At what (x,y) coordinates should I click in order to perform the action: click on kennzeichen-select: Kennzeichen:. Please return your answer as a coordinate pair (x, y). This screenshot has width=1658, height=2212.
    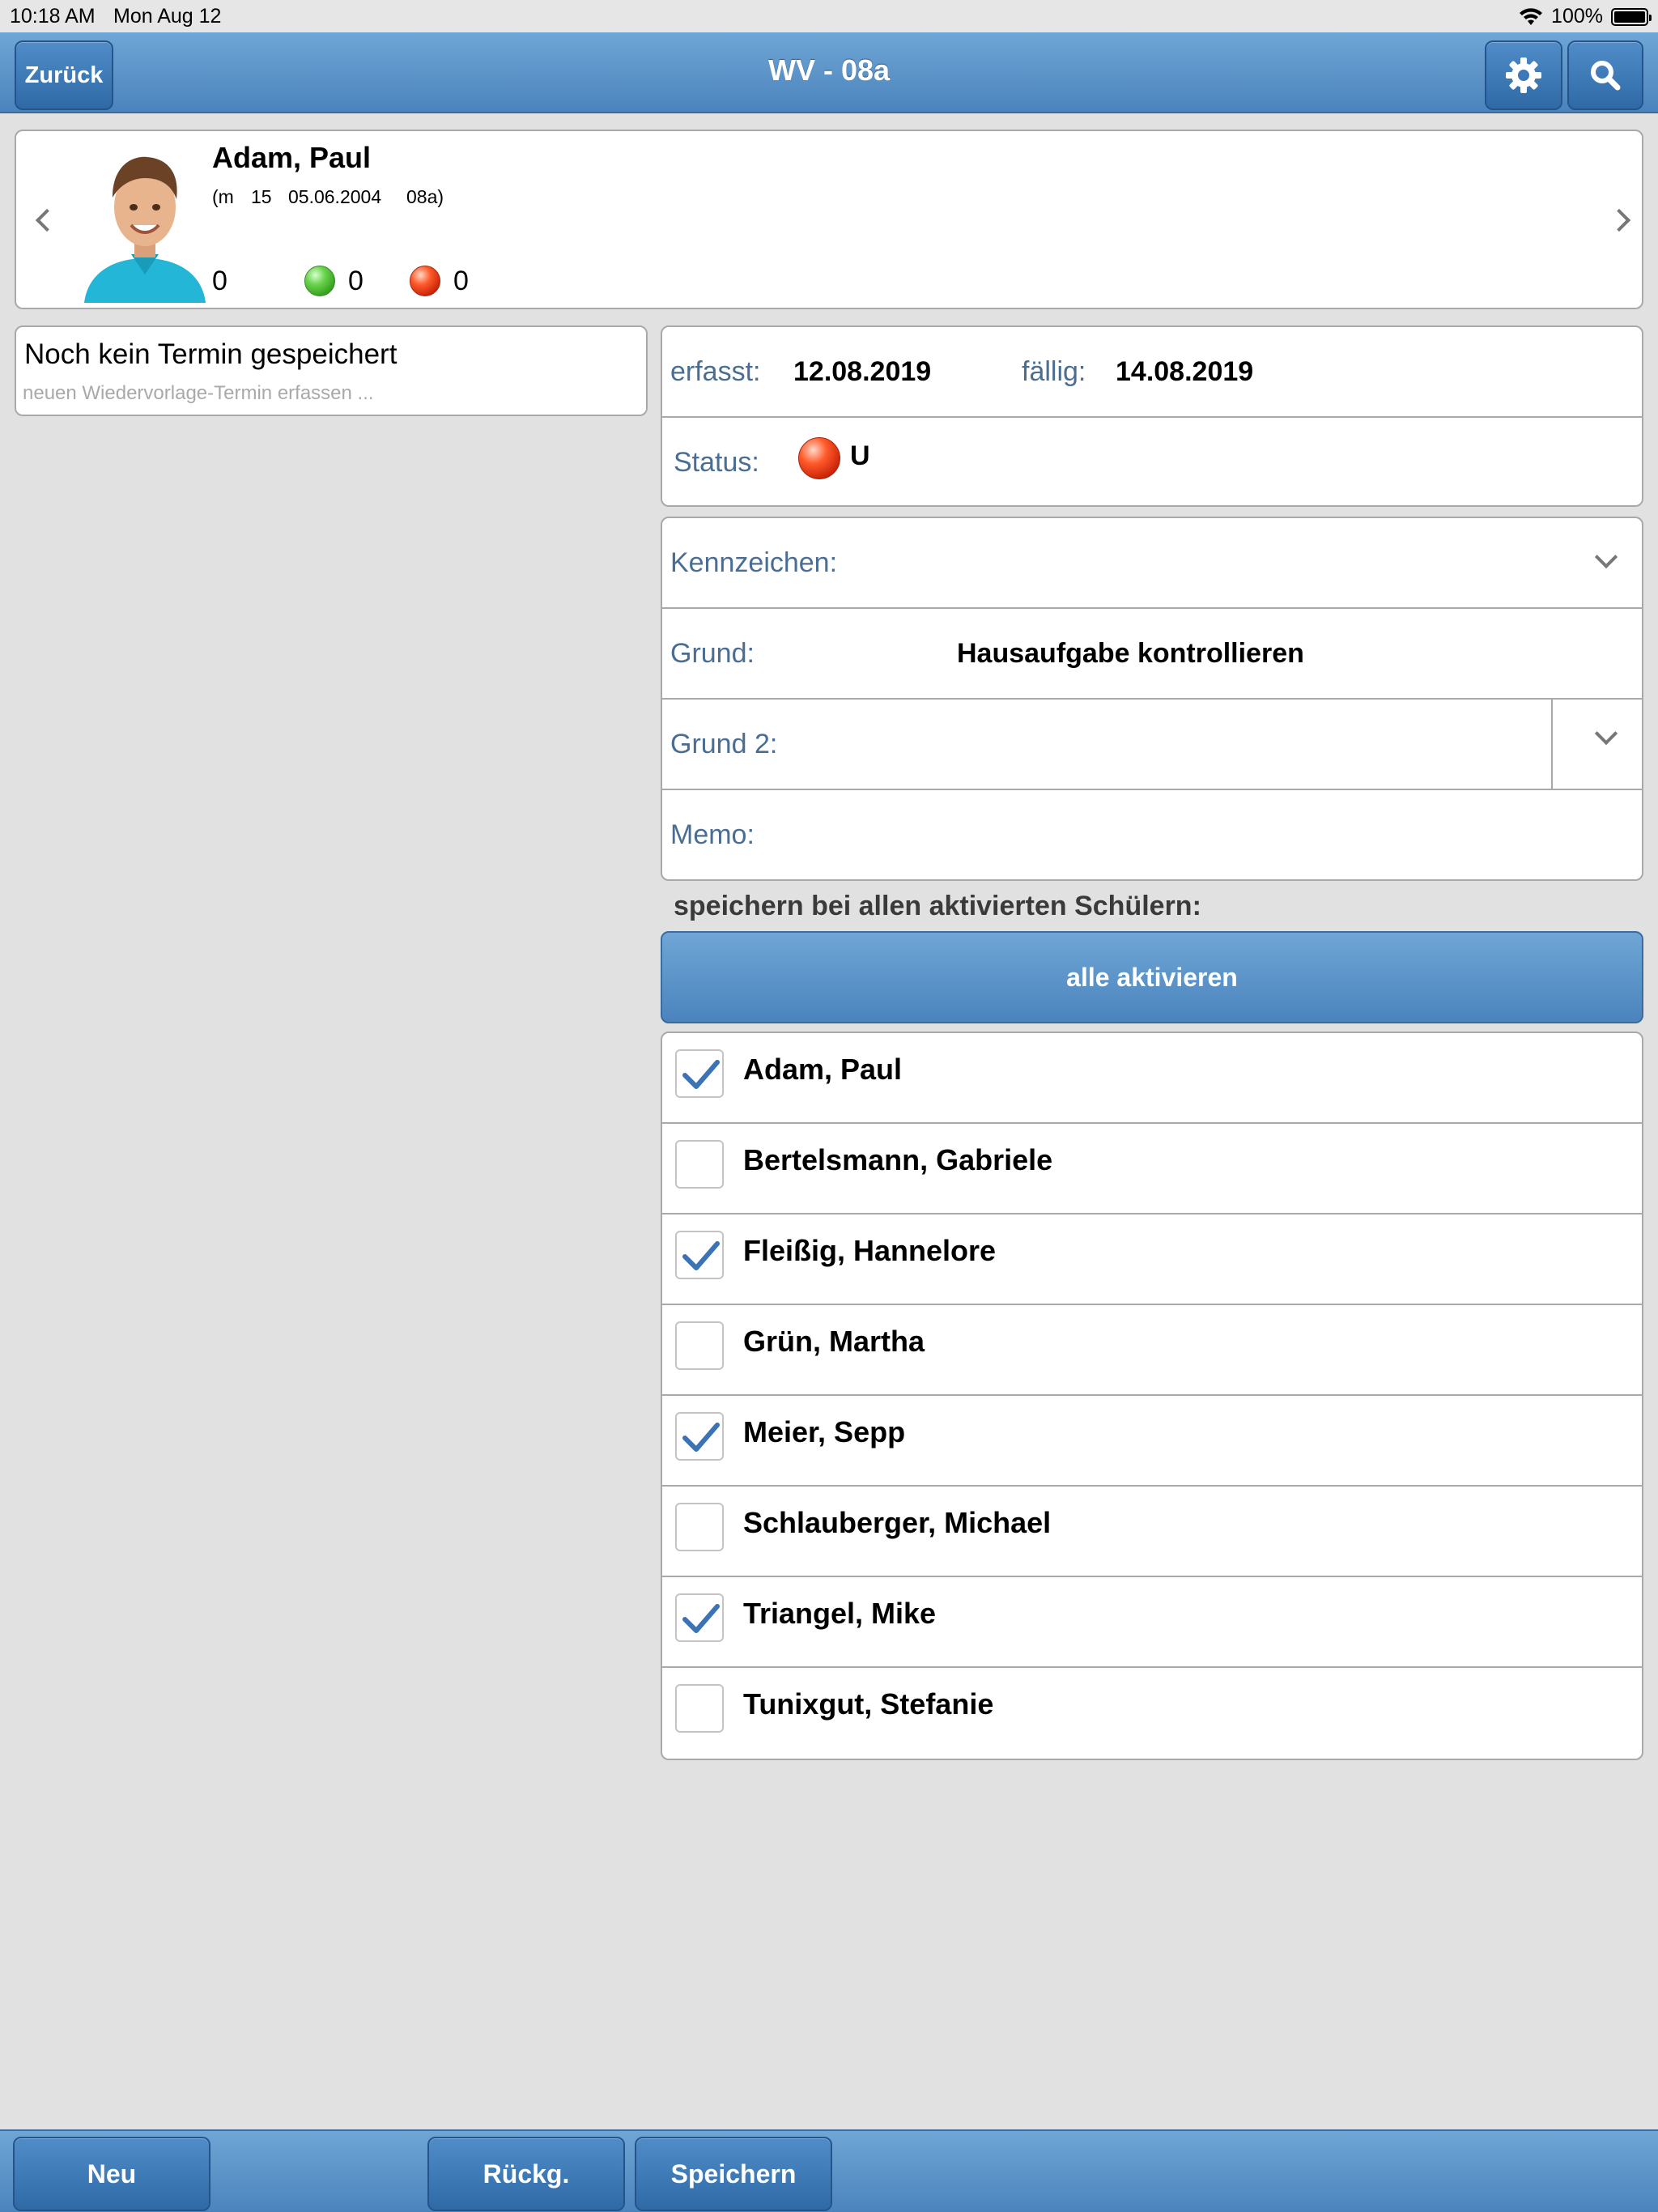
    Looking at the image, I should click on (1152, 563).